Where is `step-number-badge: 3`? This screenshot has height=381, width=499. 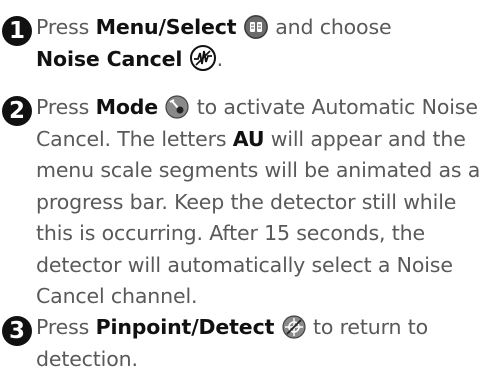
step-number-badge: 3 is located at coordinates (17, 331).